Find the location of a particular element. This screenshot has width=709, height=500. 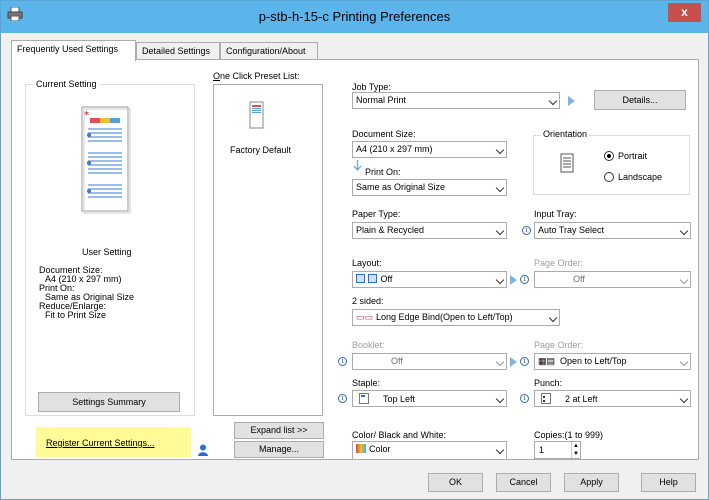

print-on-label: Print On: is located at coordinates (383, 172).